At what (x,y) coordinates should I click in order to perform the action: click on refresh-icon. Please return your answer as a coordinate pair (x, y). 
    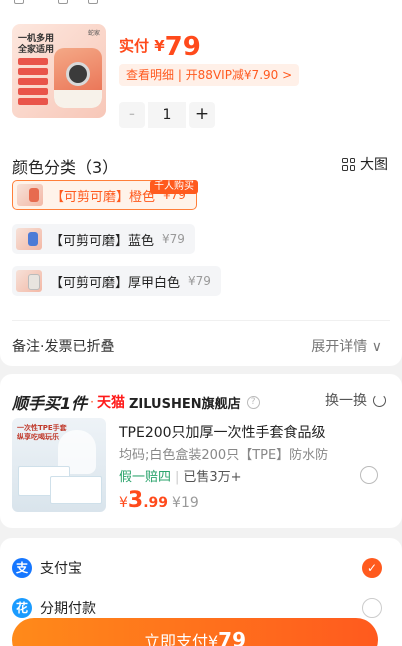
    Looking at the image, I should click on (379, 400).